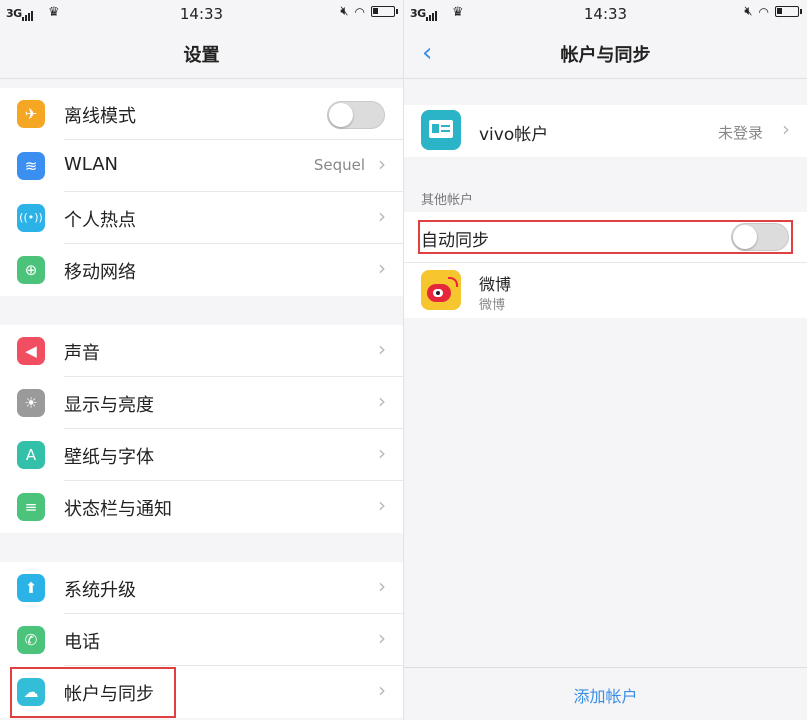 The image size is (807, 720). Describe the element at coordinates (605, 237) in the screenshot. I see `highlight-box-auto-sync` at that location.